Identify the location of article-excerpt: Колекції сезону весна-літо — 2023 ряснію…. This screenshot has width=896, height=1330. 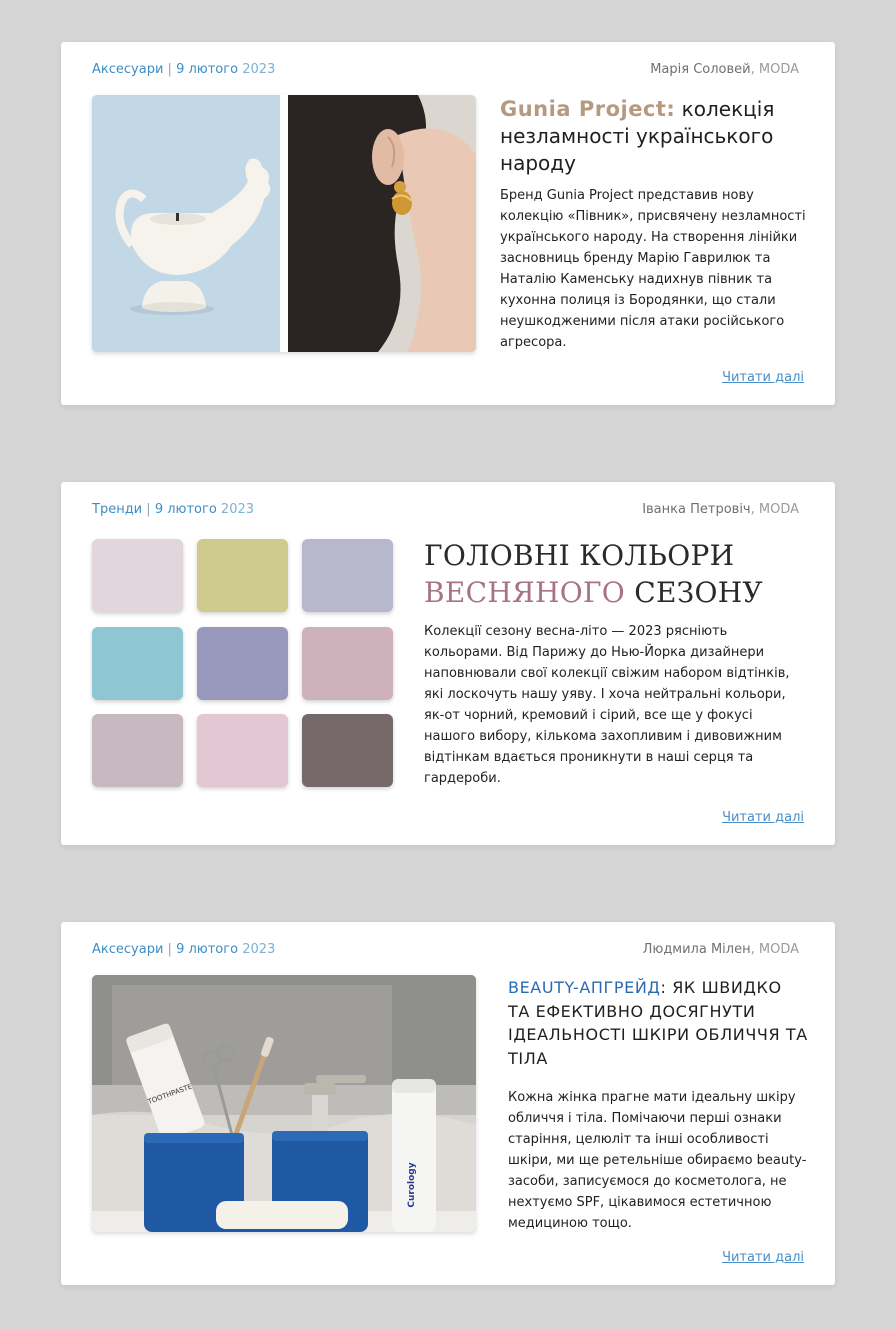
(607, 705).